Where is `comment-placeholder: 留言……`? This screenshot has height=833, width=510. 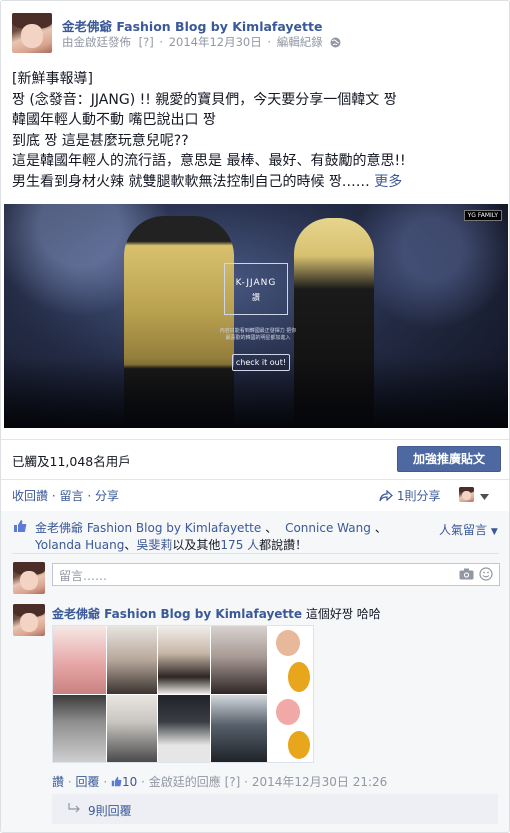
comment-placeholder: 留言…… is located at coordinates (83, 576).